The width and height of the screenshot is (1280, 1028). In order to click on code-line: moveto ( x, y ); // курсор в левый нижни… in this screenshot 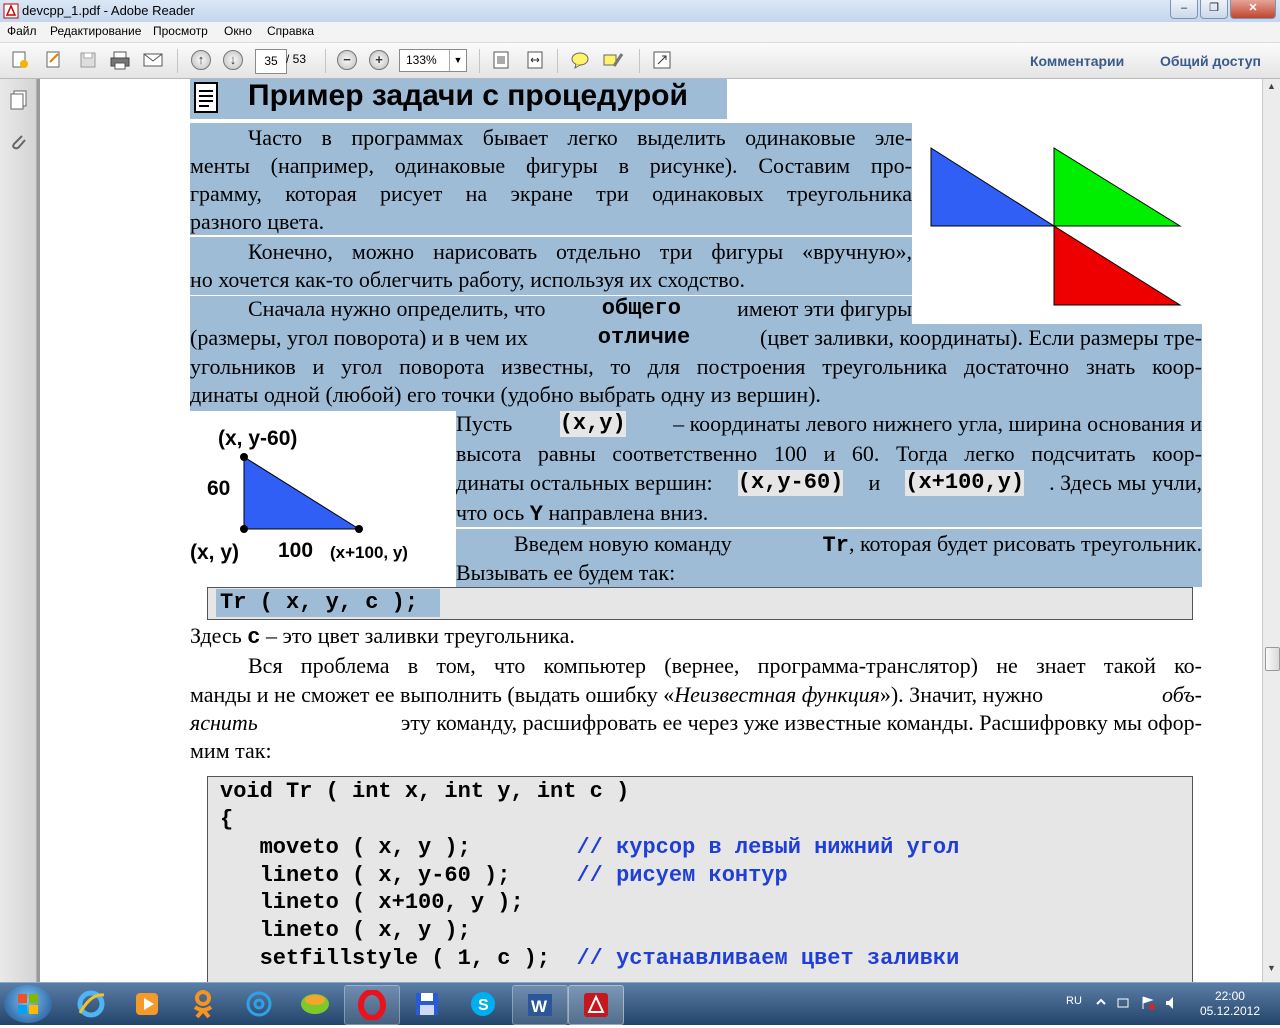, I will do `click(590, 847)`.